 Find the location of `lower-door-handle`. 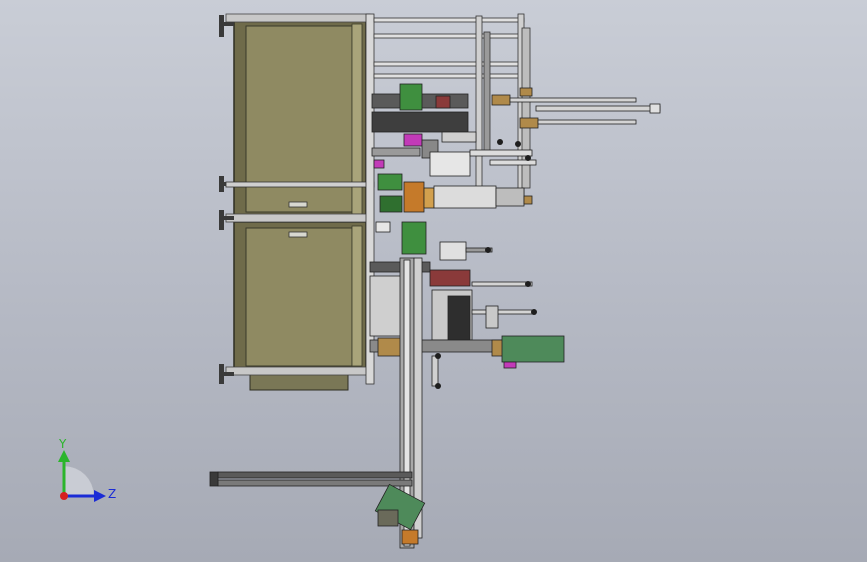

lower-door-handle is located at coordinates (298, 234).